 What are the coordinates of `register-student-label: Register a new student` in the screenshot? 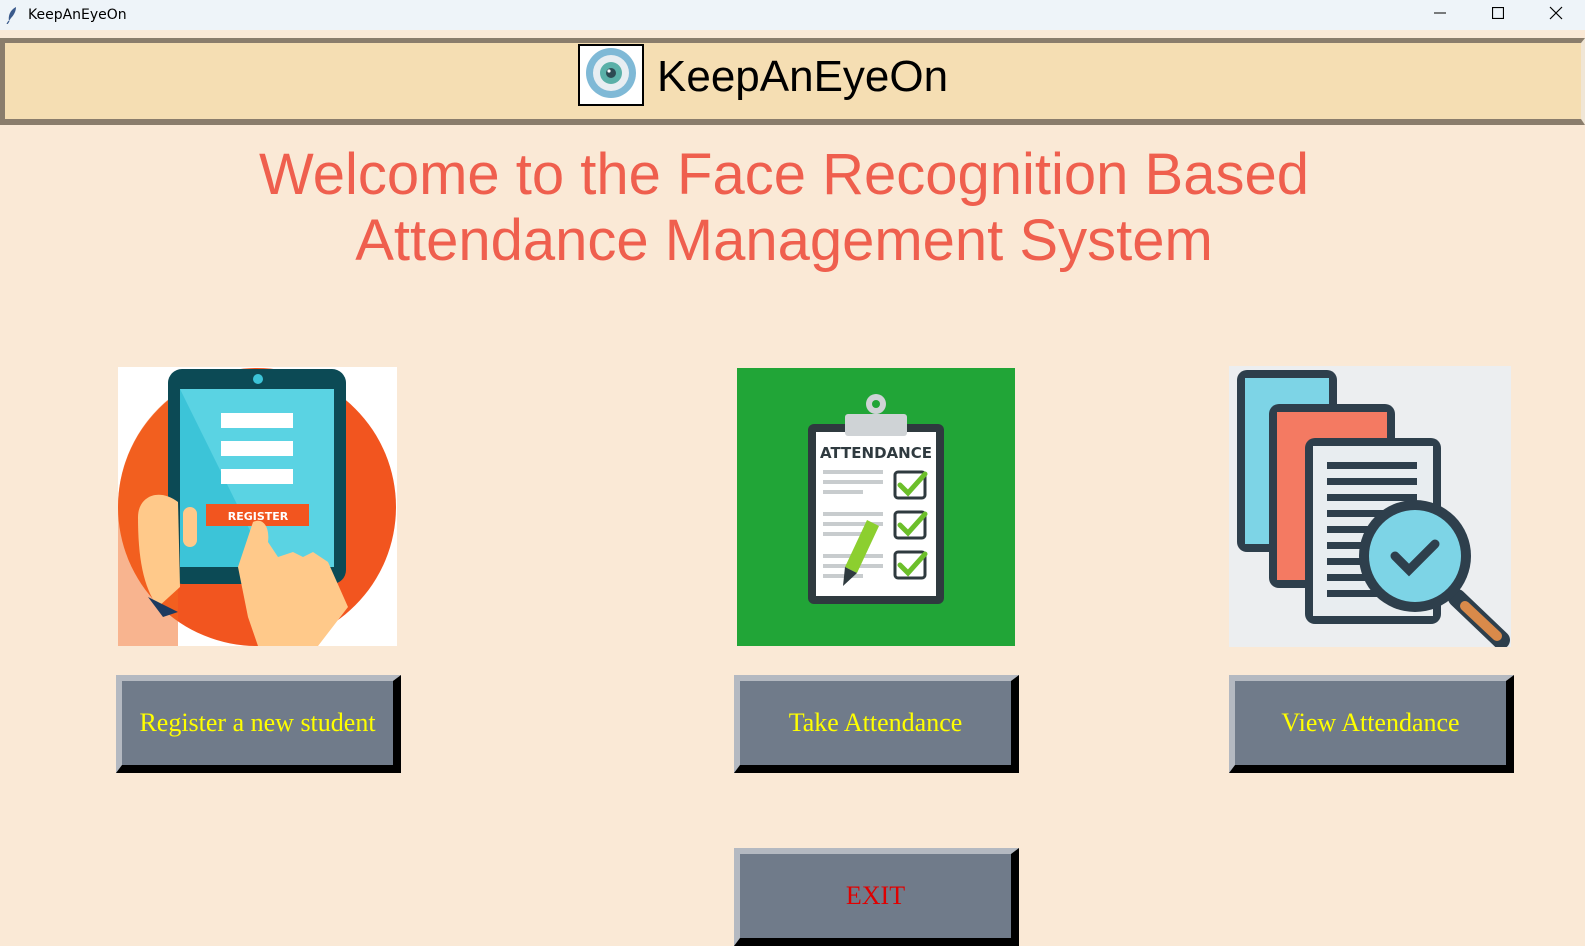 It's located at (257, 722).